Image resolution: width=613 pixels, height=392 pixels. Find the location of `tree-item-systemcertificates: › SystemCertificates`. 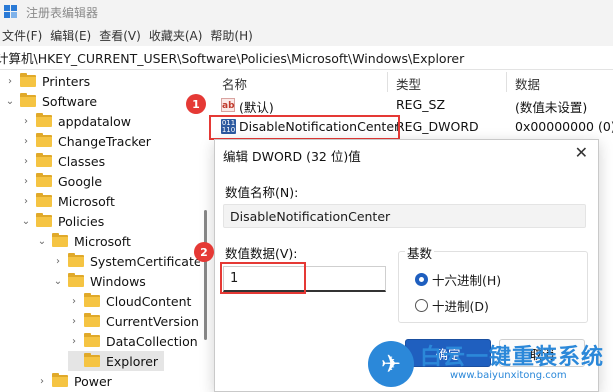

tree-item-systemcertificates: › SystemCertificates is located at coordinates (126, 261).